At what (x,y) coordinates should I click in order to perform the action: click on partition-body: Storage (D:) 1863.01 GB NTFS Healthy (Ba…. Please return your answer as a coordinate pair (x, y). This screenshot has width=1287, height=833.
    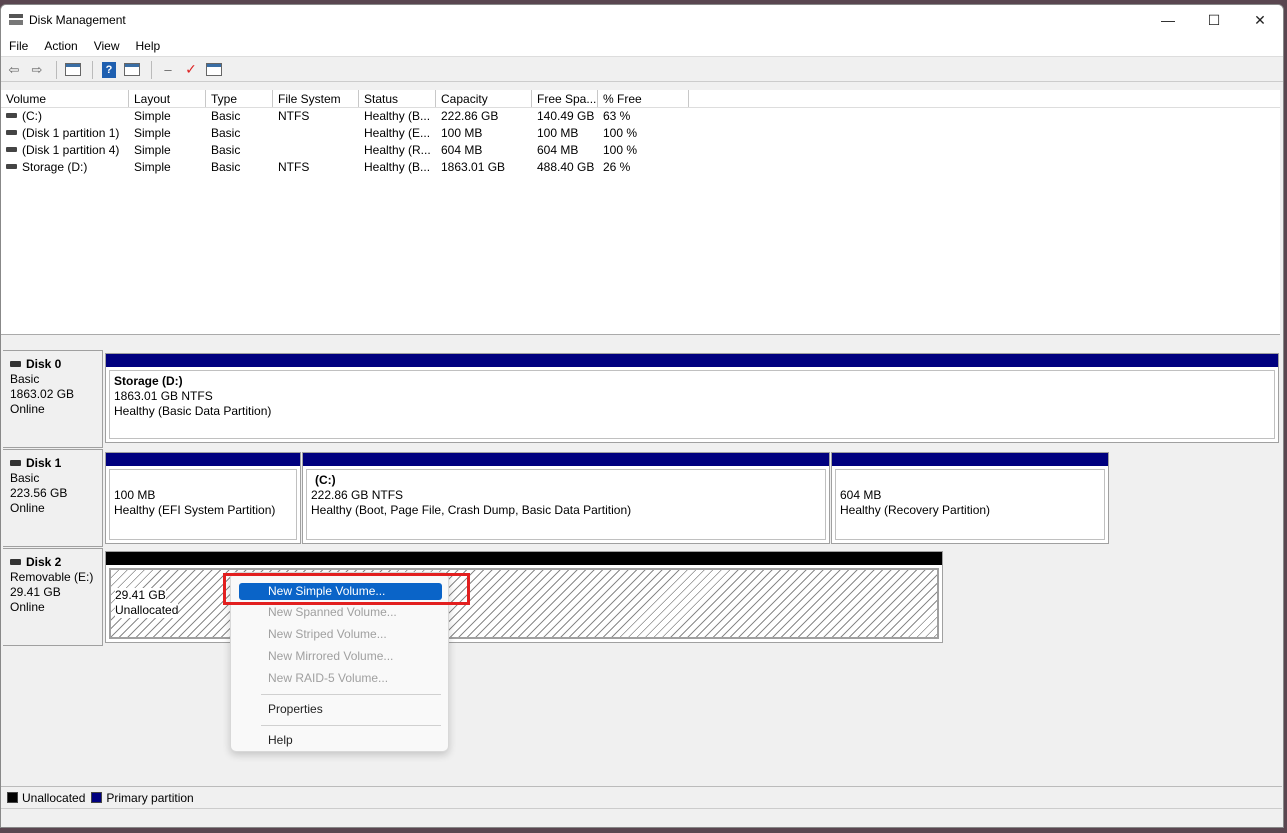
    Looking at the image, I should click on (692, 404).